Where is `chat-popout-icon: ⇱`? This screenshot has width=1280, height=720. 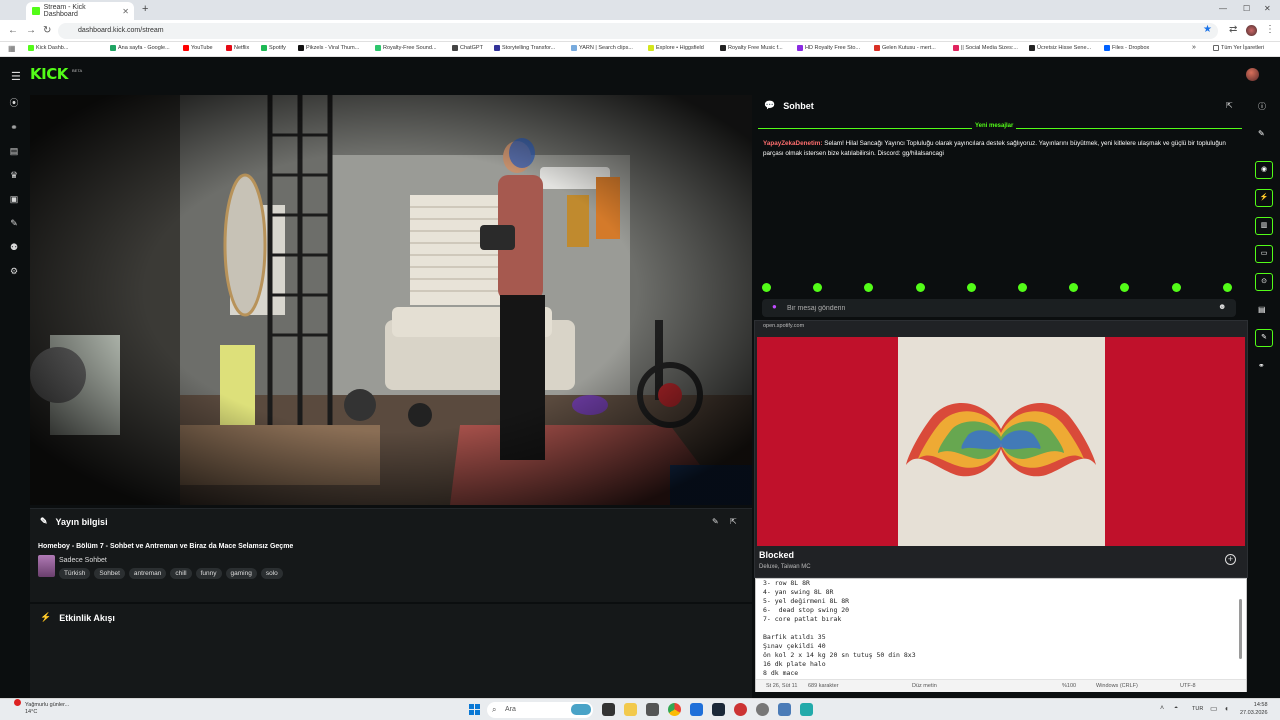 chat-popout-icon: ⇱ is located at coordinates (1229, 105).